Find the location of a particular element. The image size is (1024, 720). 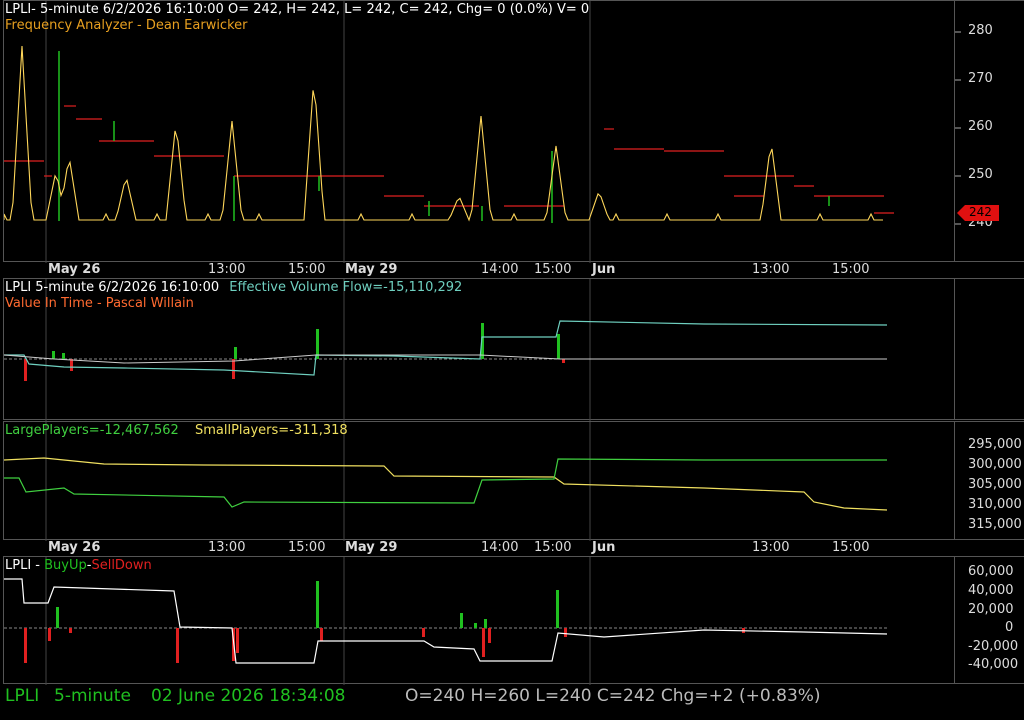

players-tick: 295,000 is located at coordinates (995, 444).